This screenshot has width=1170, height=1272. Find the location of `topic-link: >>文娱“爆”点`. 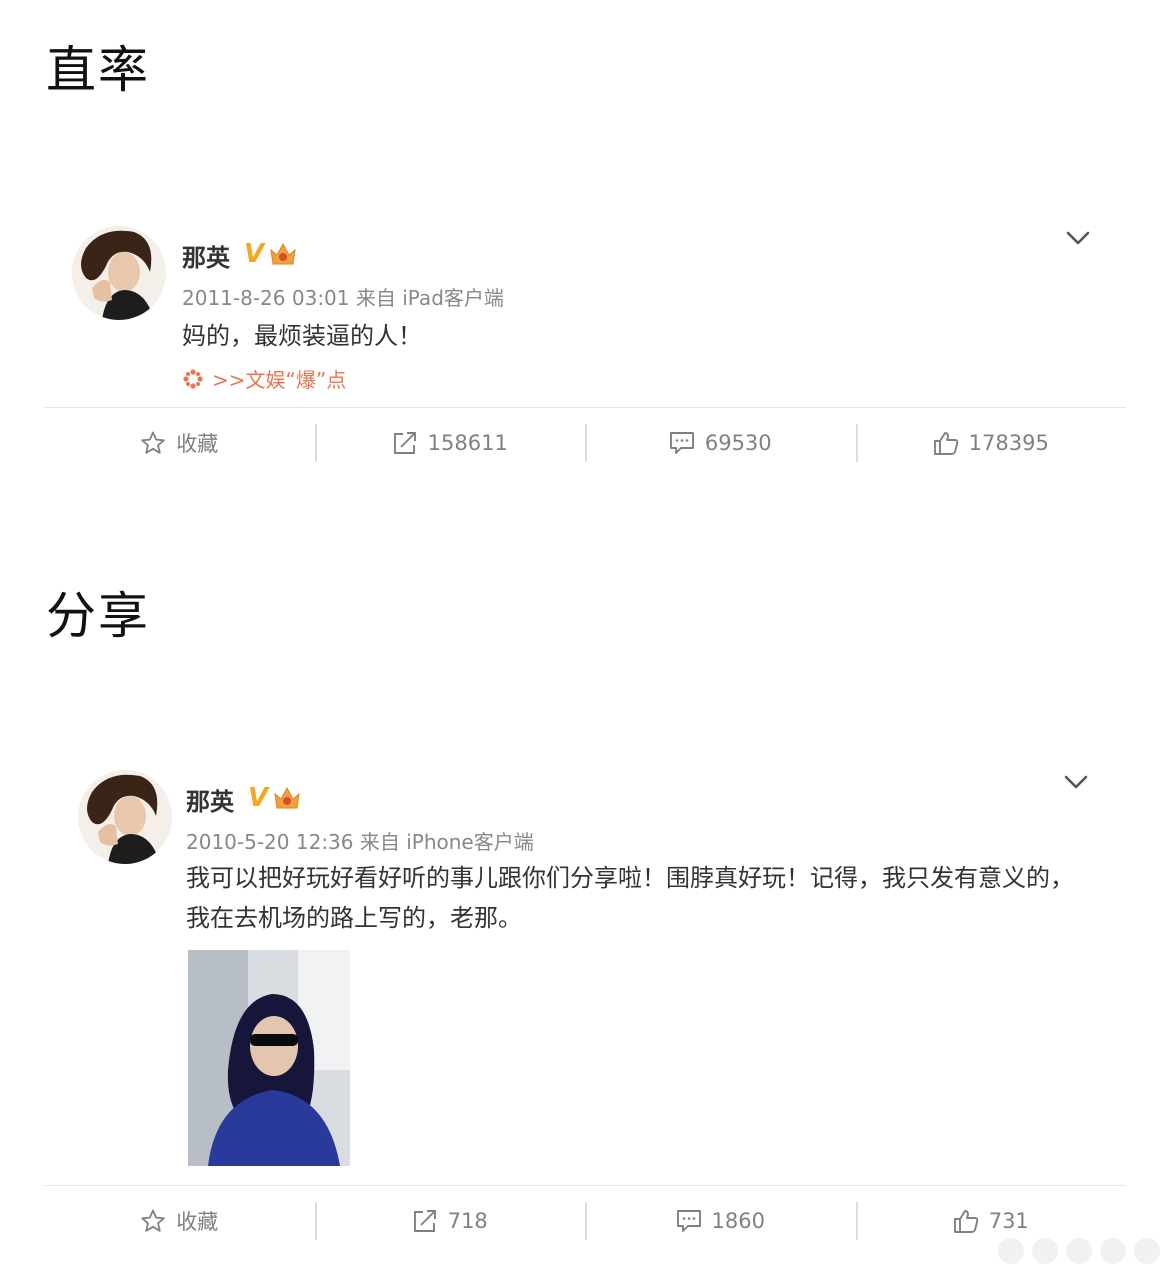

topic-link: >>文娱“爆”点 is located at coordinates (264, 378).